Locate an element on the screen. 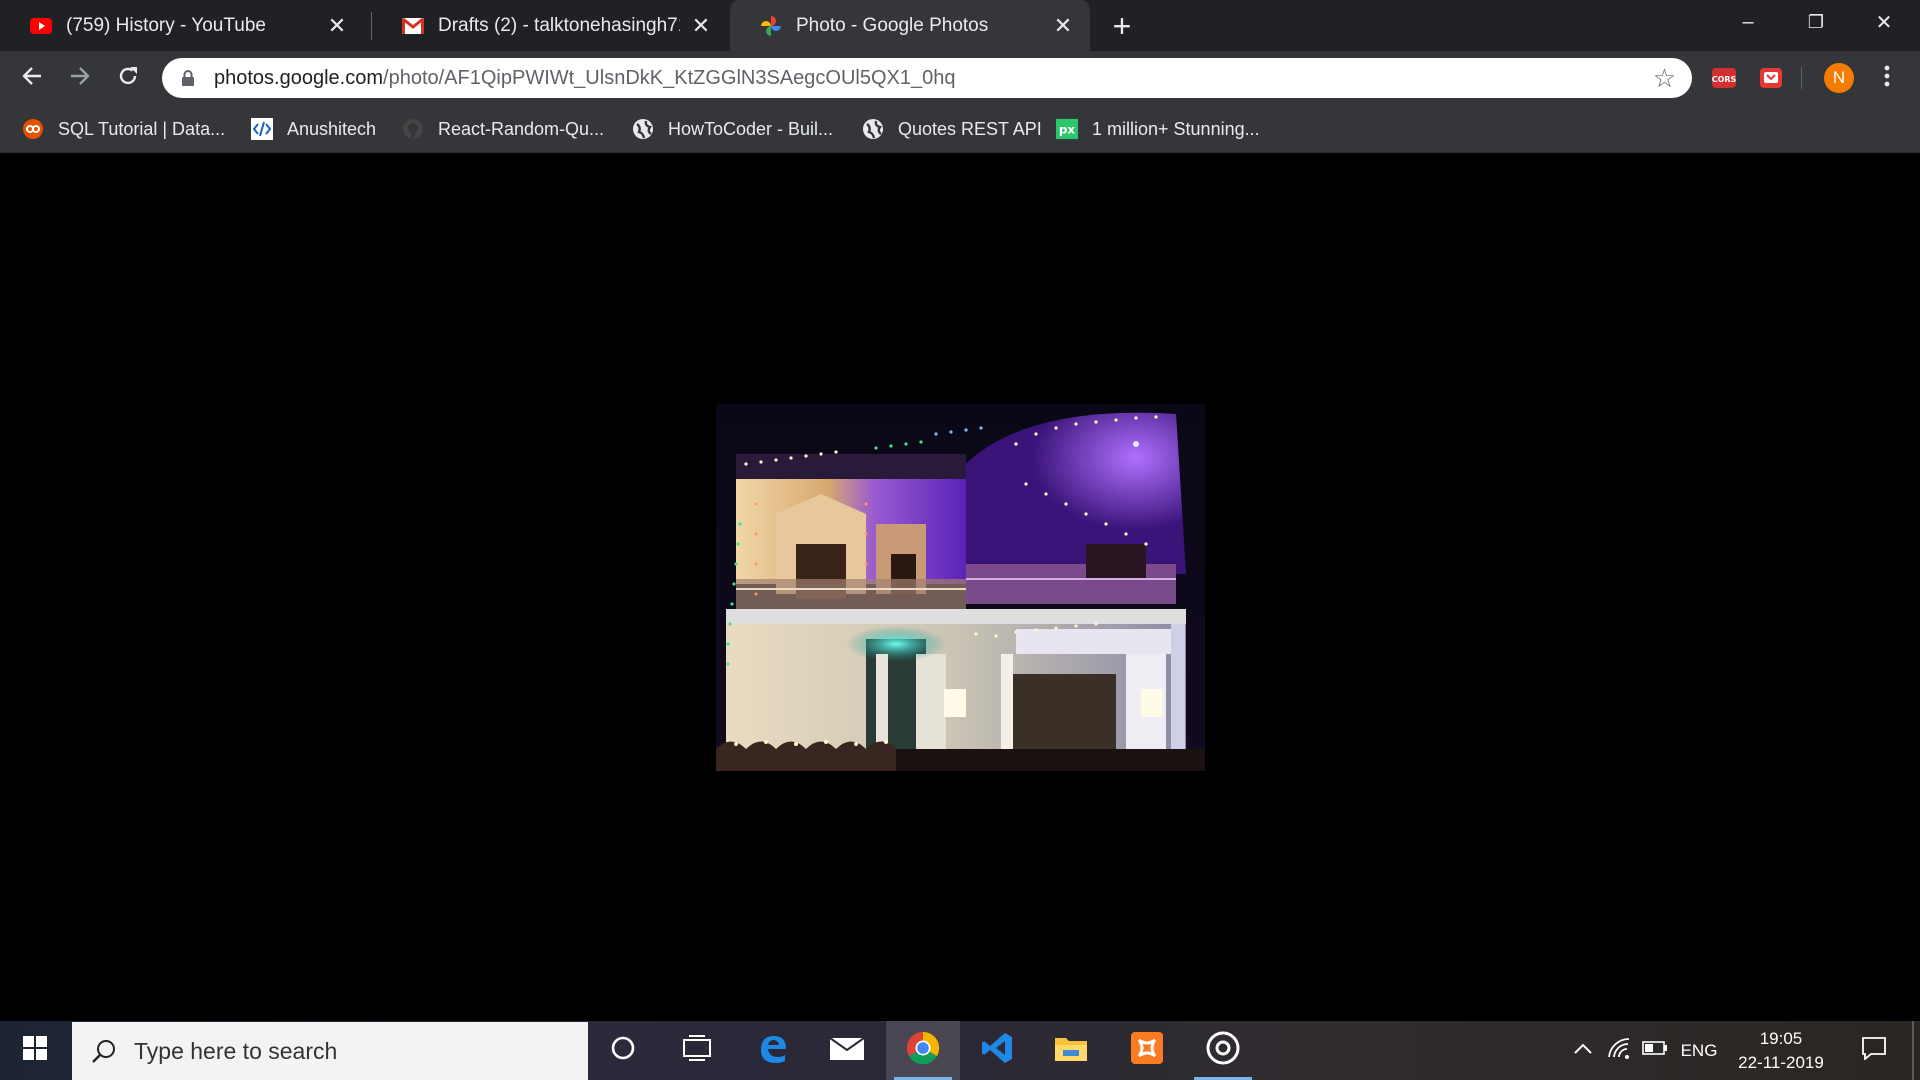 This screenshot has width=1920, height=1080. reload-icon is located at coordinates (128, 78).